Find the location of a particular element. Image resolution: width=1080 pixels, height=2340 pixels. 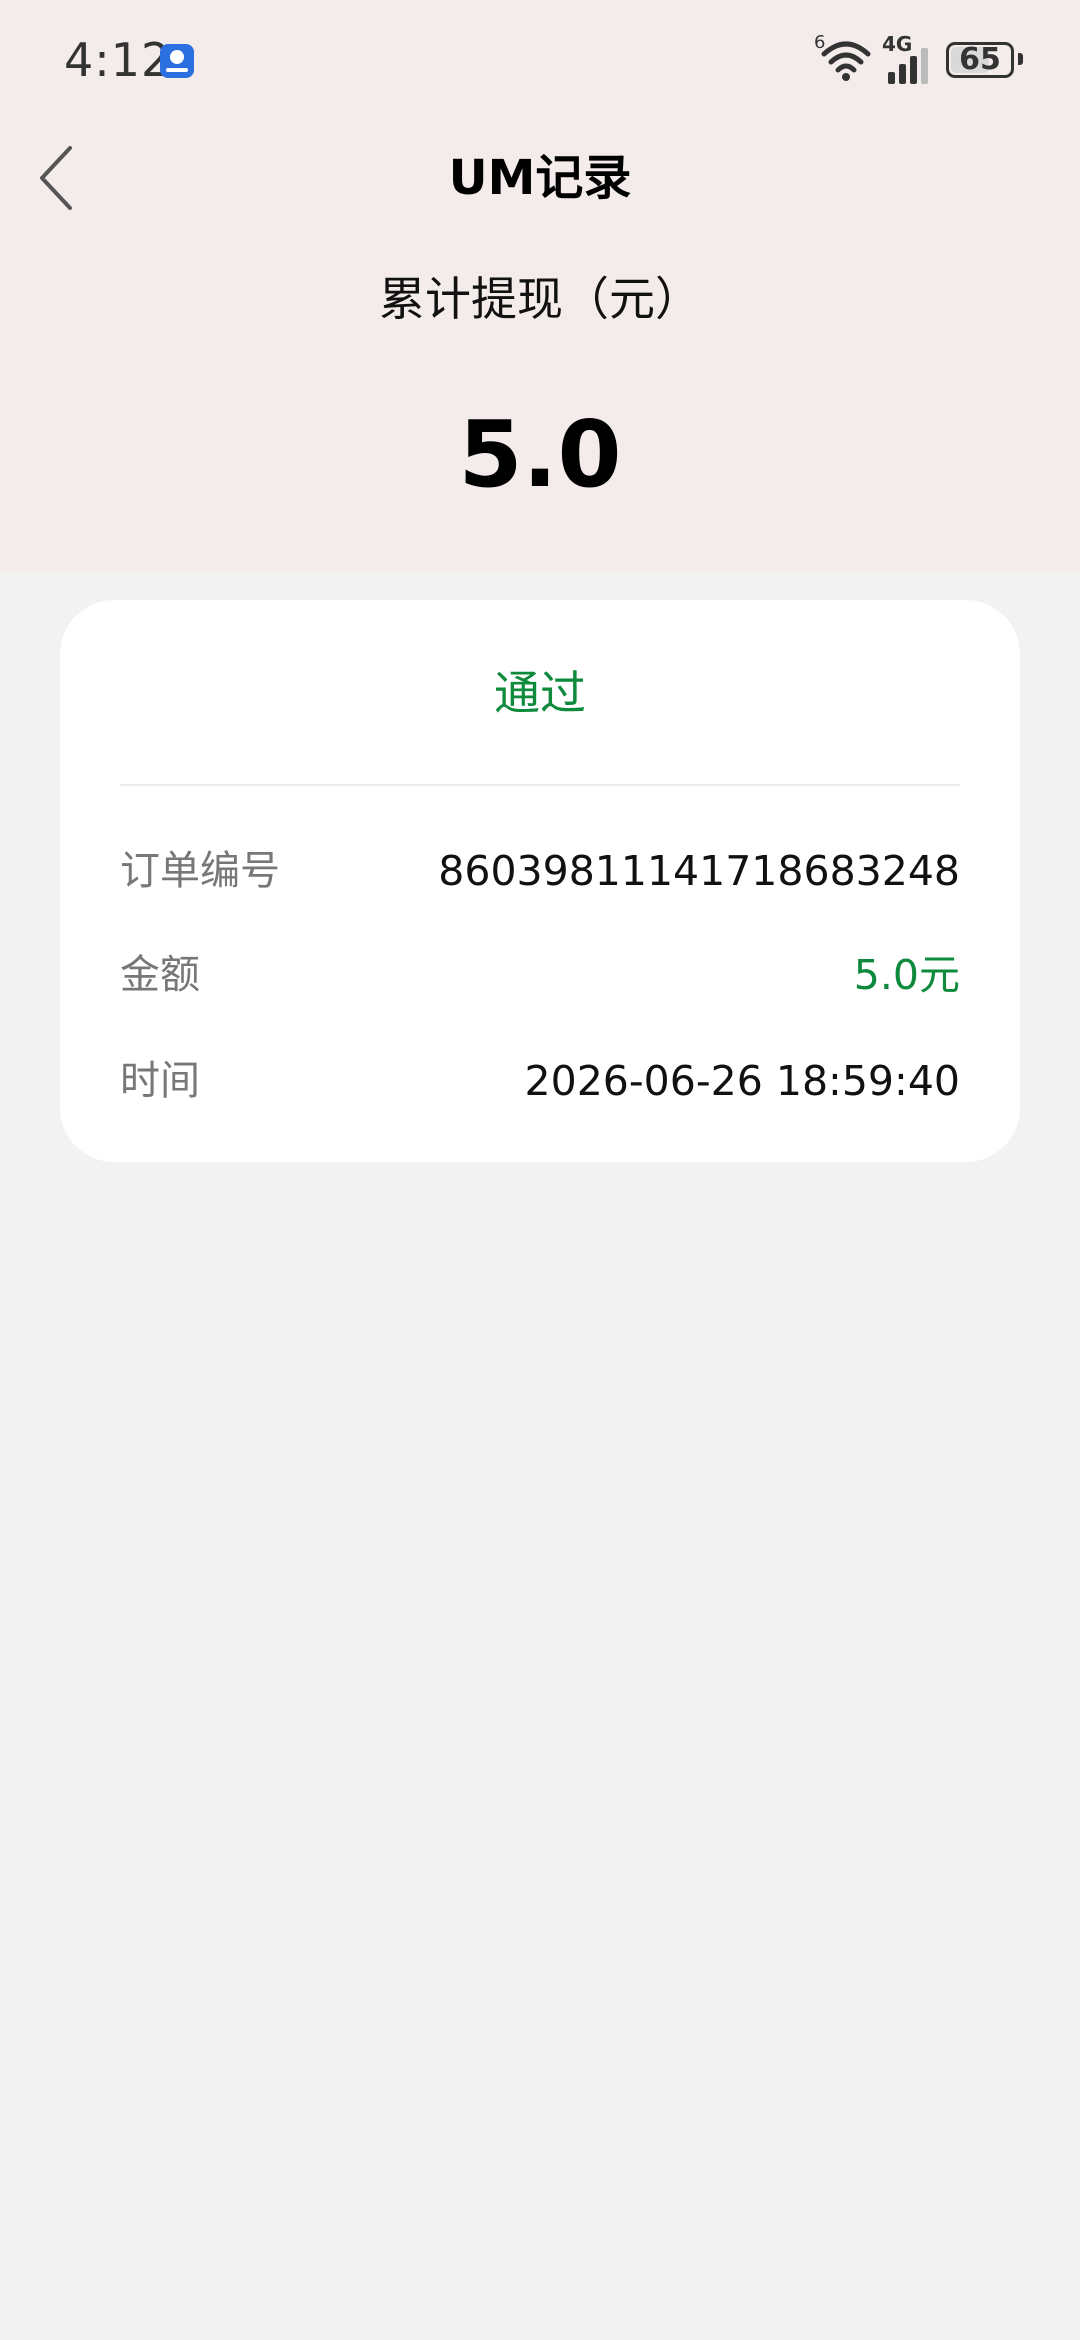

app-notification-icon is located at coordinates (177, 61).